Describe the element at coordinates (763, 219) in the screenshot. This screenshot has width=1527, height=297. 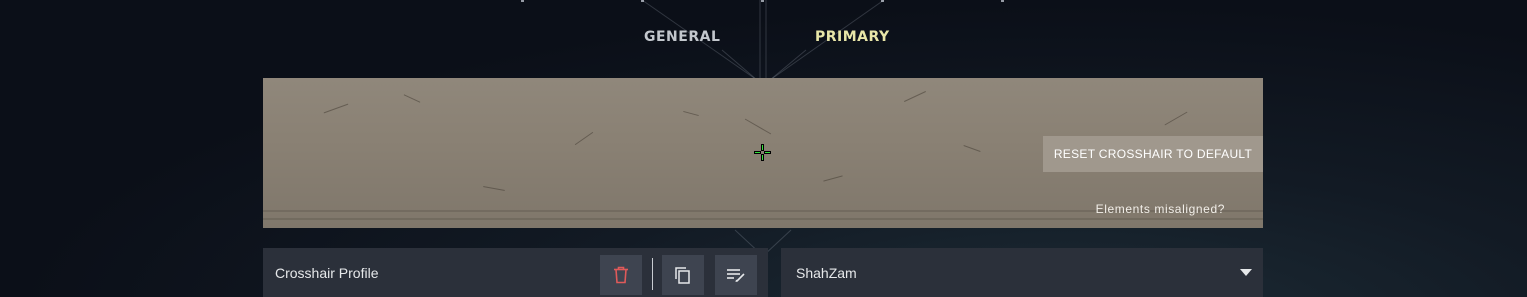
I see `wall-plank` at that location.